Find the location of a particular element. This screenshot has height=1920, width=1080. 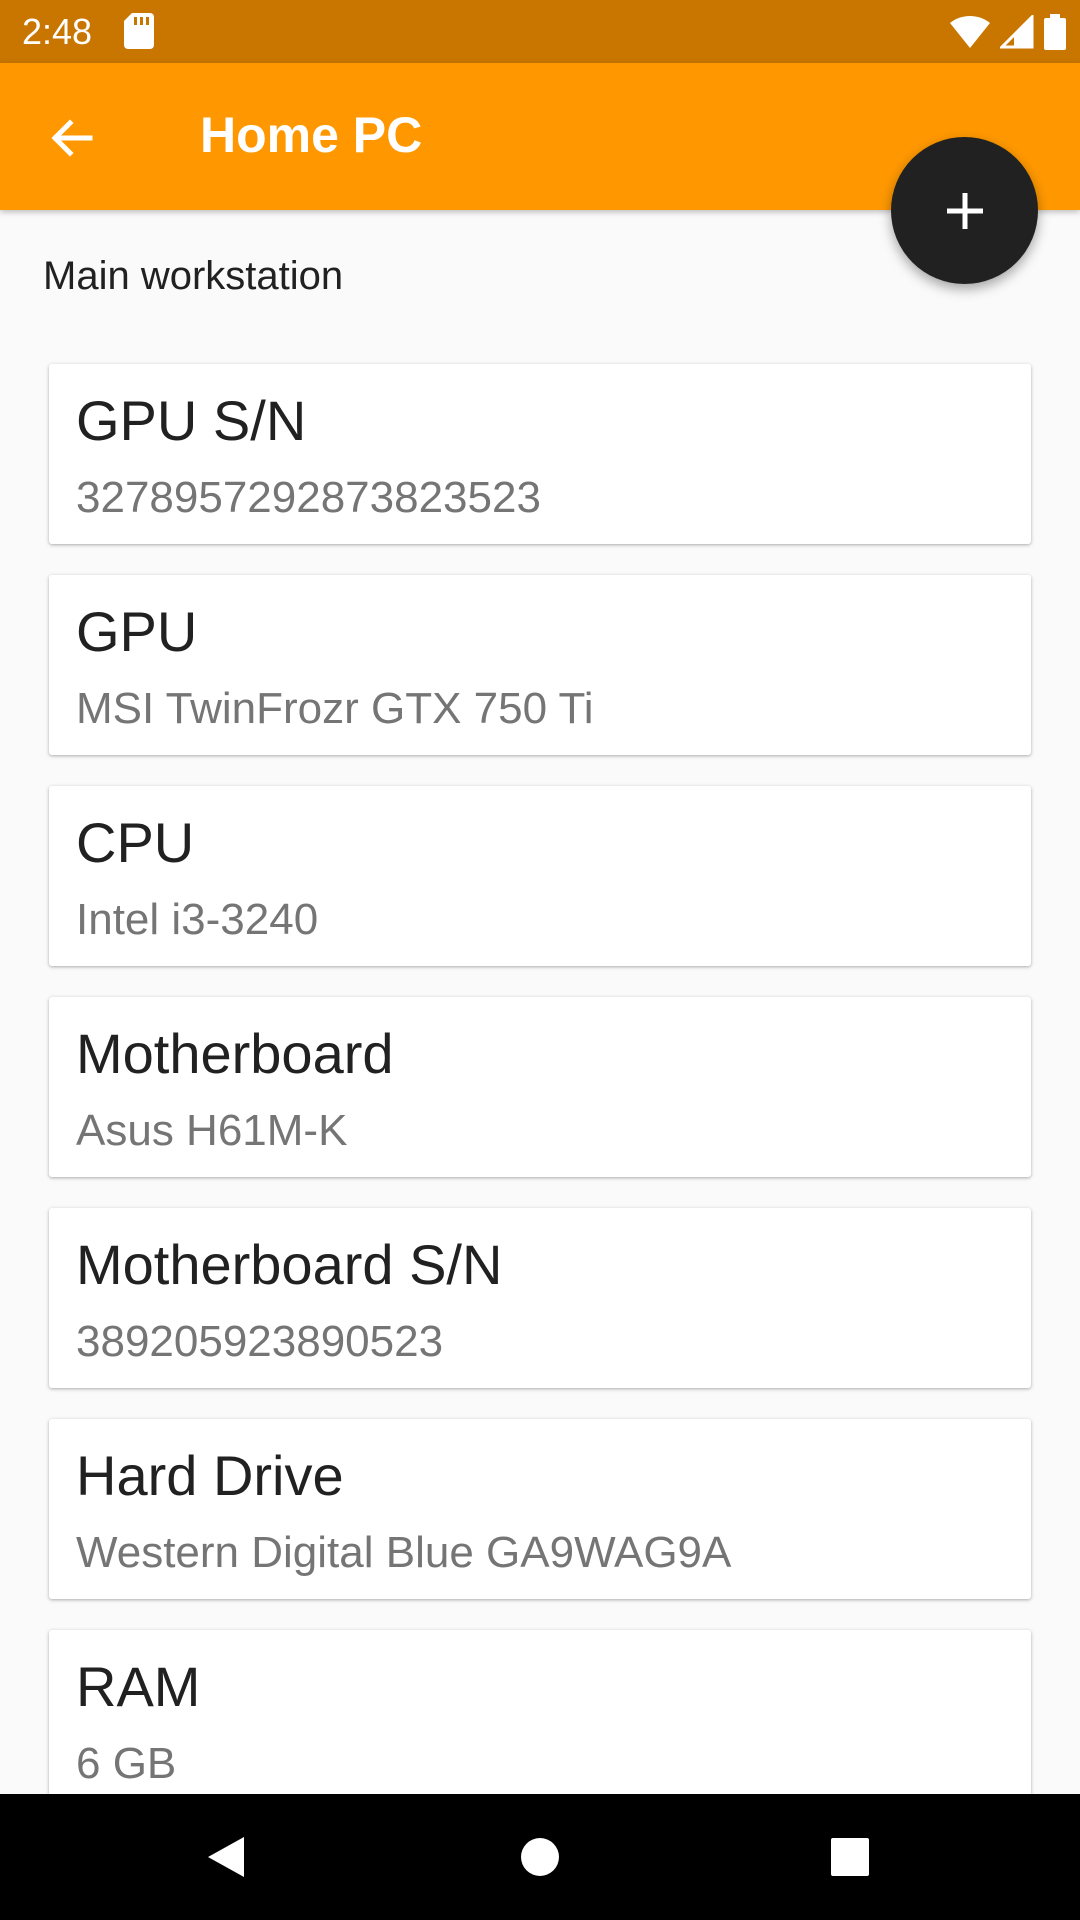

nav-back-button is located at coordinates (226, 1857).